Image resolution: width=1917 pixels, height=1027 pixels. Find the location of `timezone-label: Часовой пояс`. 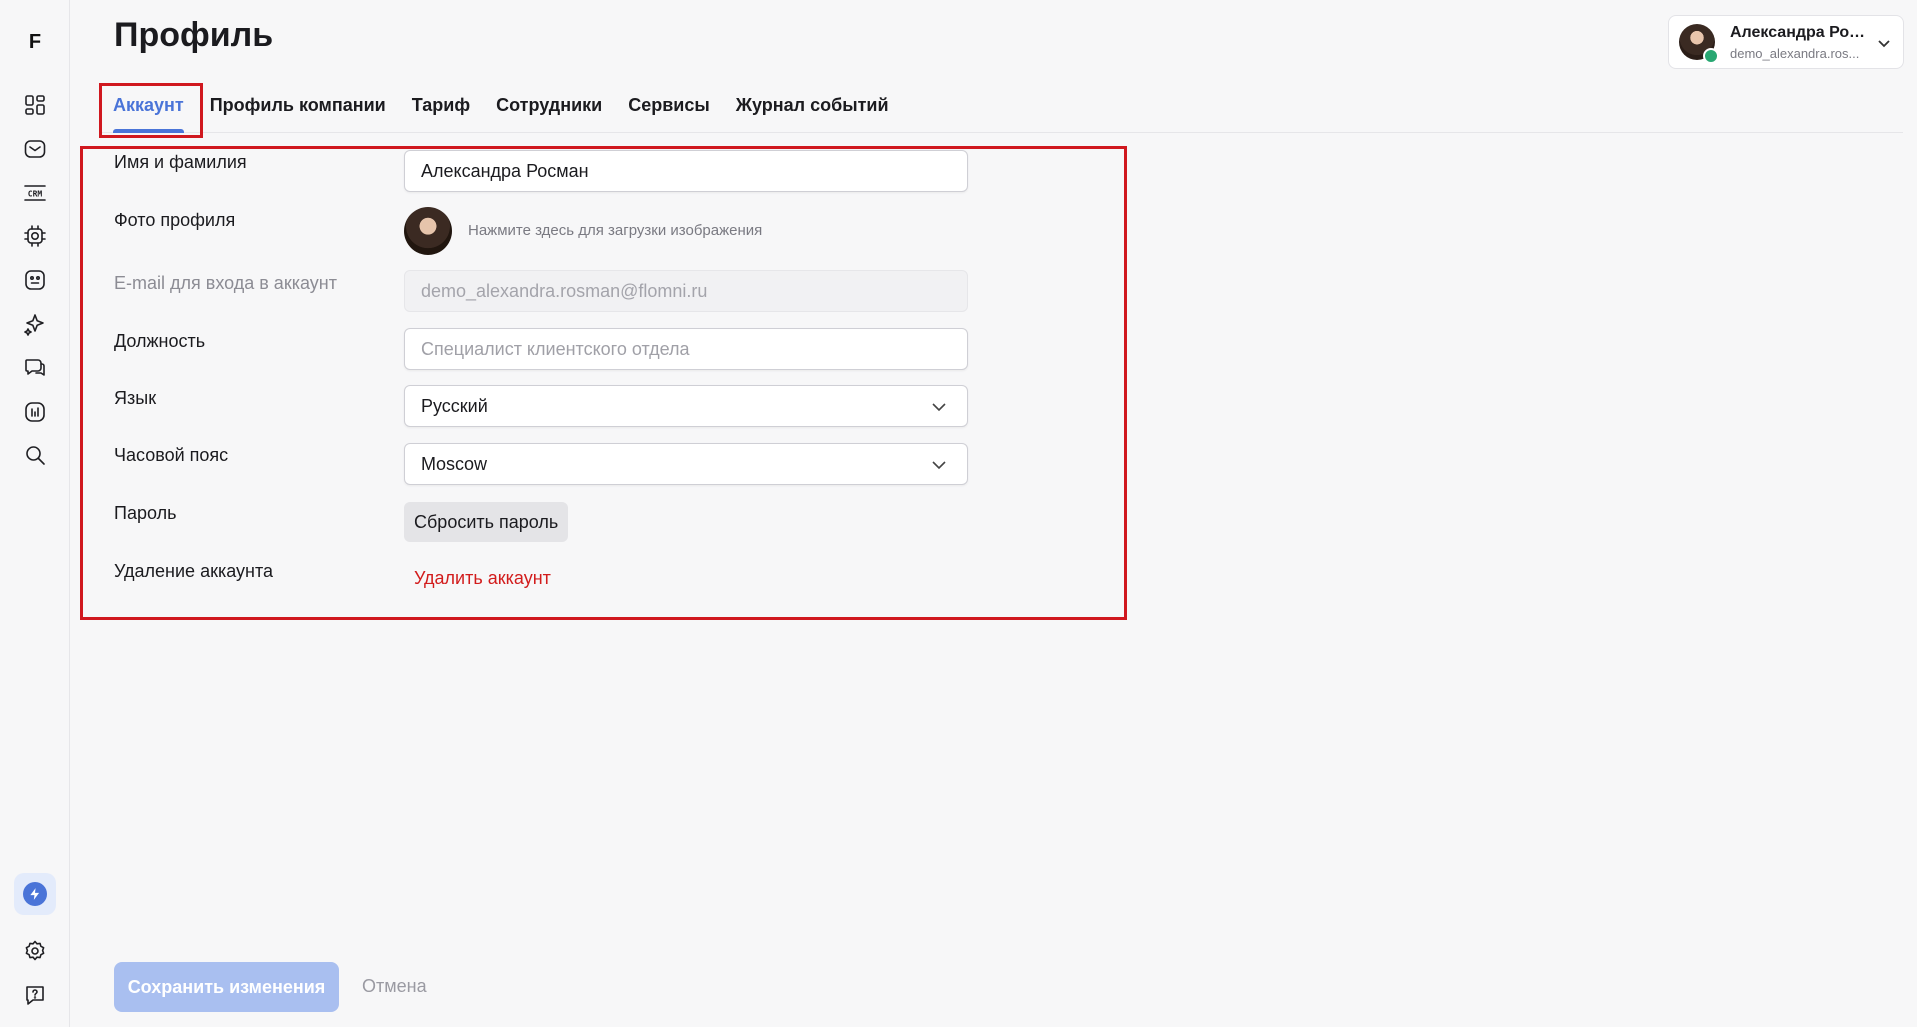

timezone-label: Часовой пояс is located at coordinates (171, 455).